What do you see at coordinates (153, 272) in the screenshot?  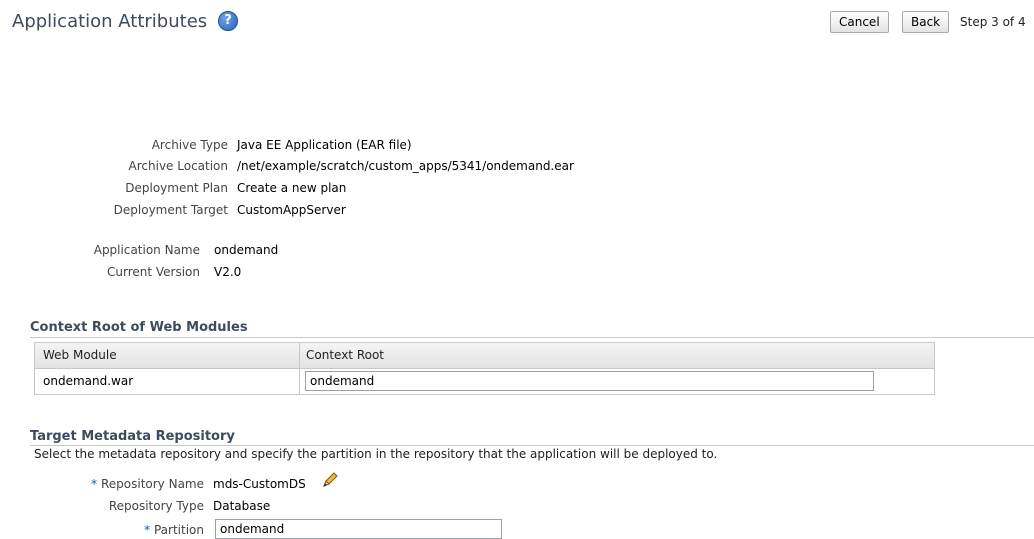 I see `current-version-label: Current Version` at bounding box center [153, 272].